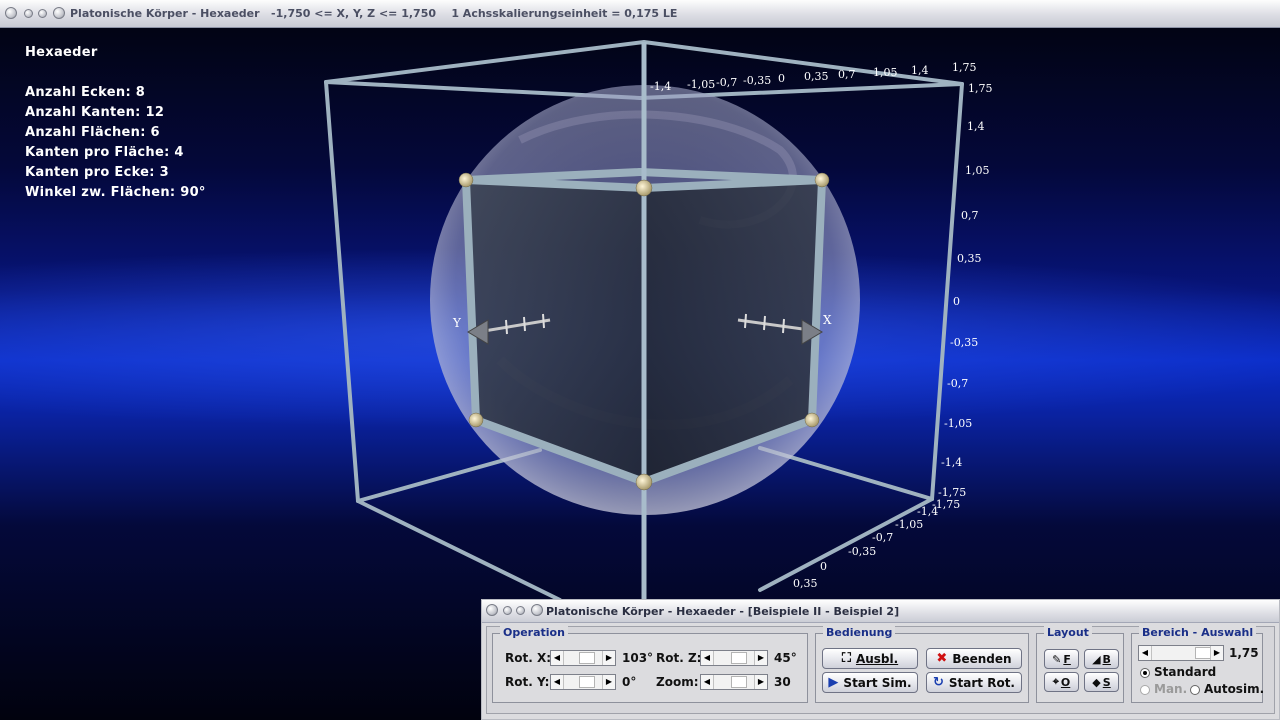 The width and height of the screenshot is (1280, 720). What do you see at coordinates (785, 658) in the screenshot?
I see `rot-z-value: 45°` at bounding box center [785, 658].